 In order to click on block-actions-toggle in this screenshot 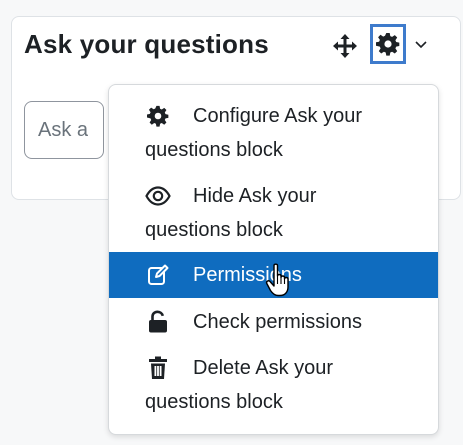, I will do `click(400, 44)`.